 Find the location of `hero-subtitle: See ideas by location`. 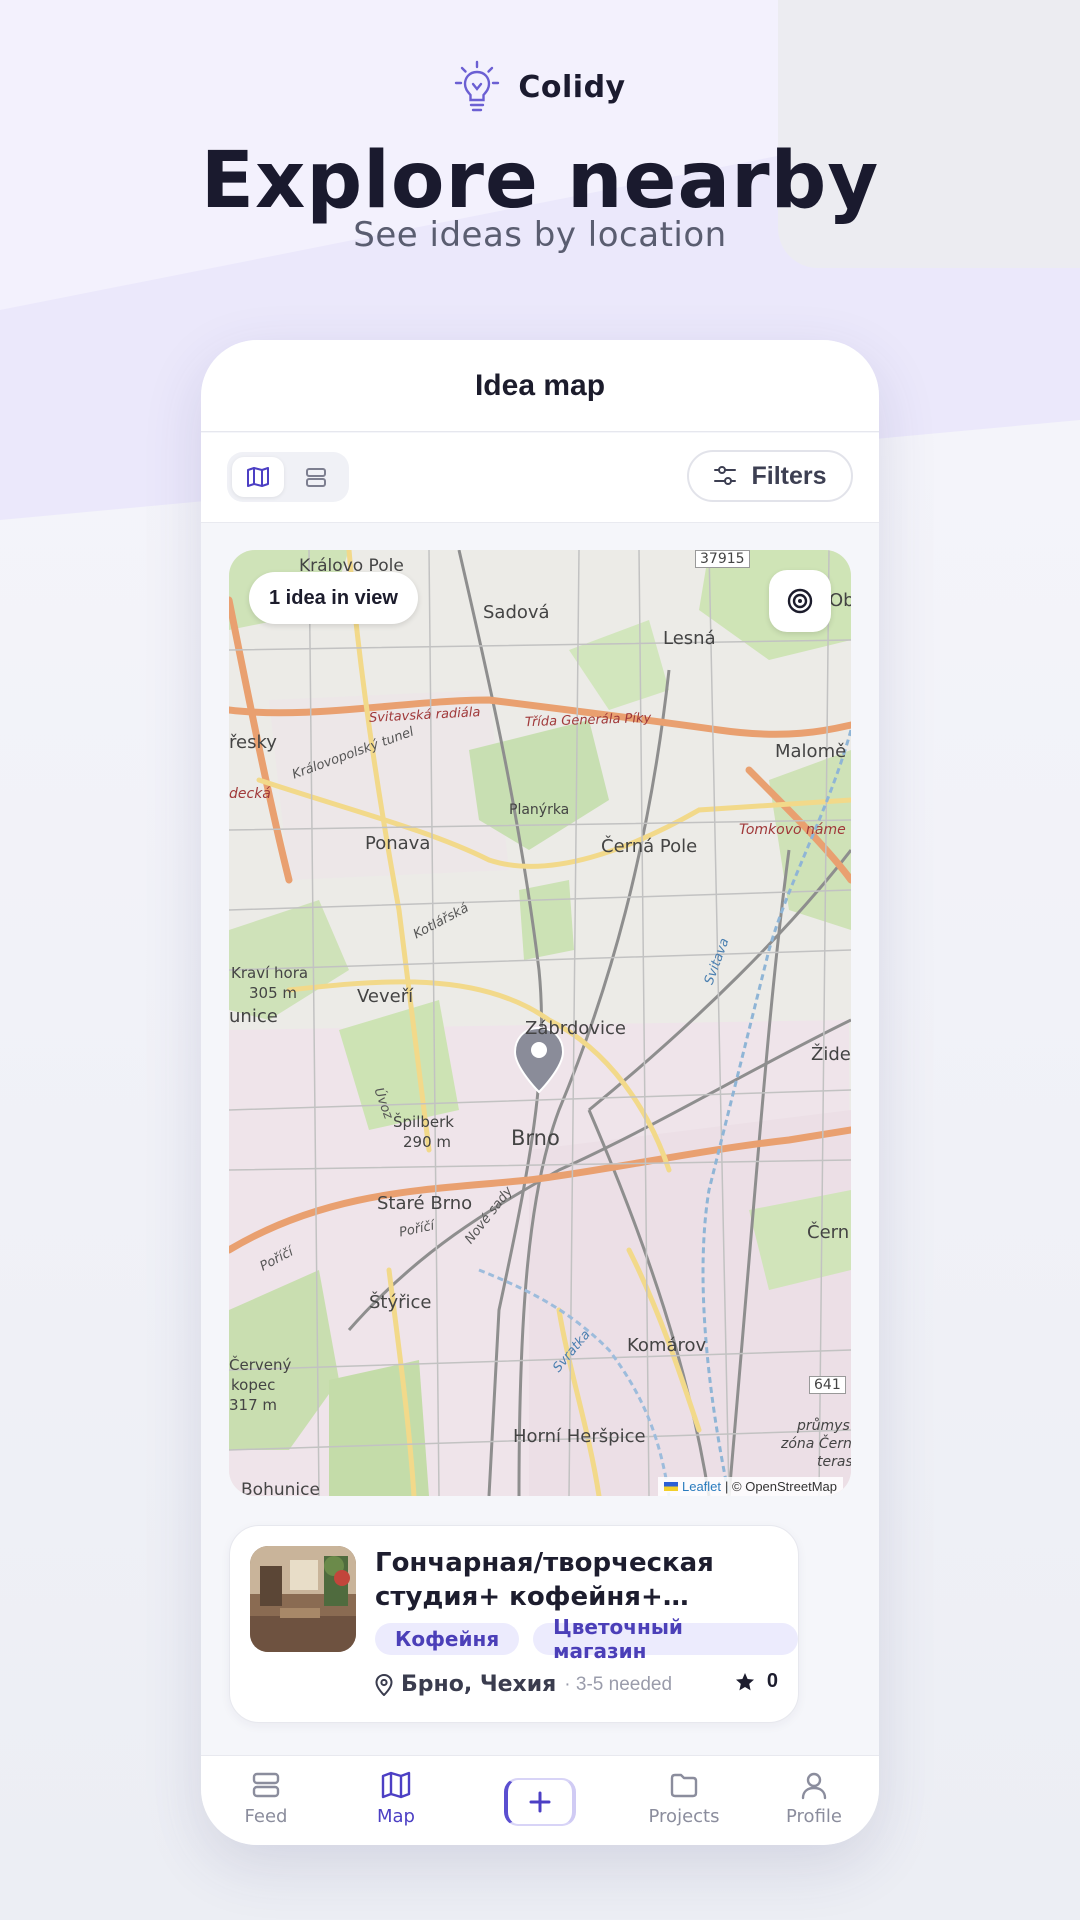

hero-subtitle: See ideas by location is located at coordinates (540, 235).